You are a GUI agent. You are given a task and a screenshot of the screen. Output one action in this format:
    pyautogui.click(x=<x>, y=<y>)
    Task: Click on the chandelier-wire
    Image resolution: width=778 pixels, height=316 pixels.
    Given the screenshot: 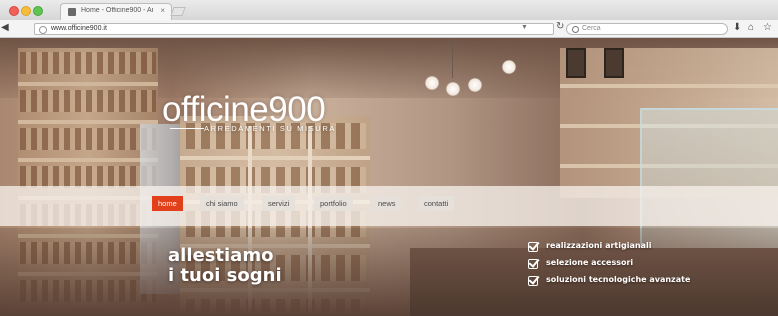 What is the action you would take?
    pyautogui.click(x=452, y=58)
    